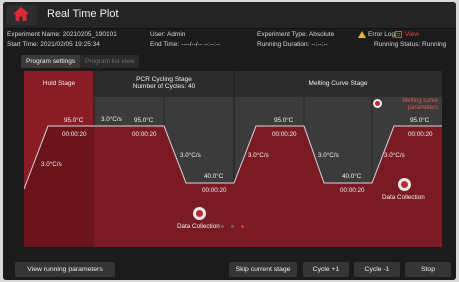 This screenshot has width=459, height=282. I want to click on cycle-plus-button: Cycle +1, so click(326, 269).